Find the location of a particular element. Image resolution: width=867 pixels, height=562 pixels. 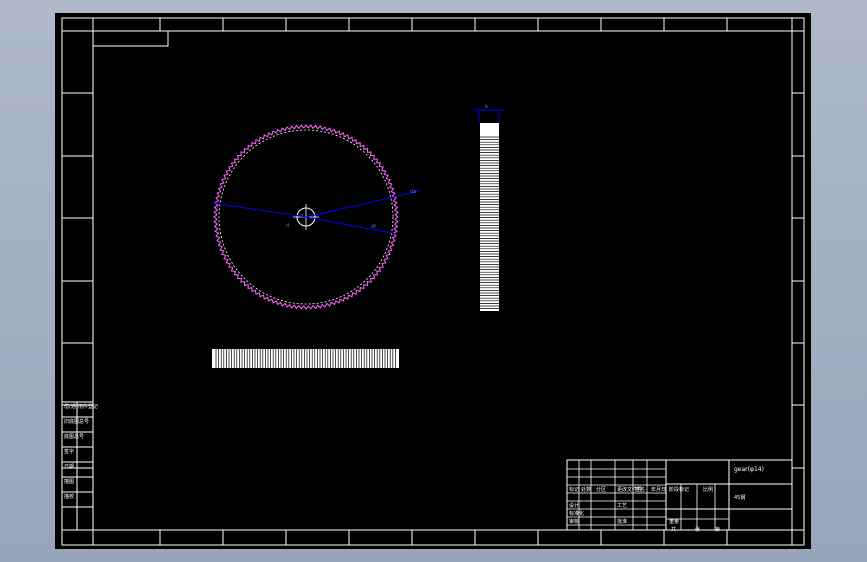

title-block-grid is located at coordinates (648, 495).